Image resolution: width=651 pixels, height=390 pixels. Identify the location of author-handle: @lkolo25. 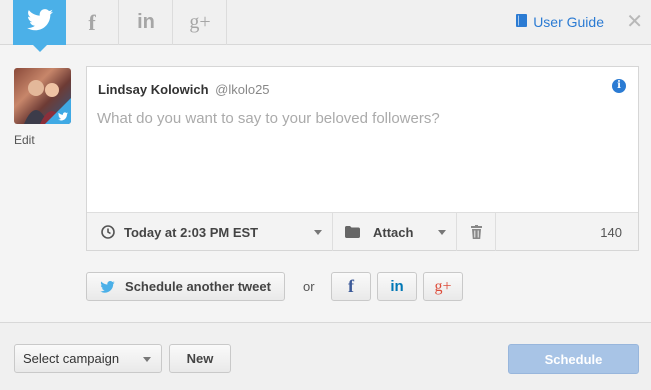
(242, 89).